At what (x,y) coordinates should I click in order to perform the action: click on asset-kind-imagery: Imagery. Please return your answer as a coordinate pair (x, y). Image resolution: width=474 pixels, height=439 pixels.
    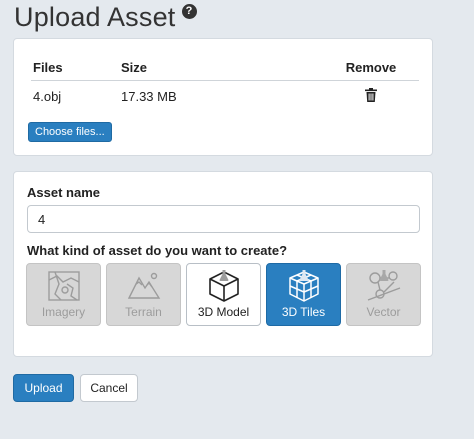
    Looking at the image, I should click on (63, 294).